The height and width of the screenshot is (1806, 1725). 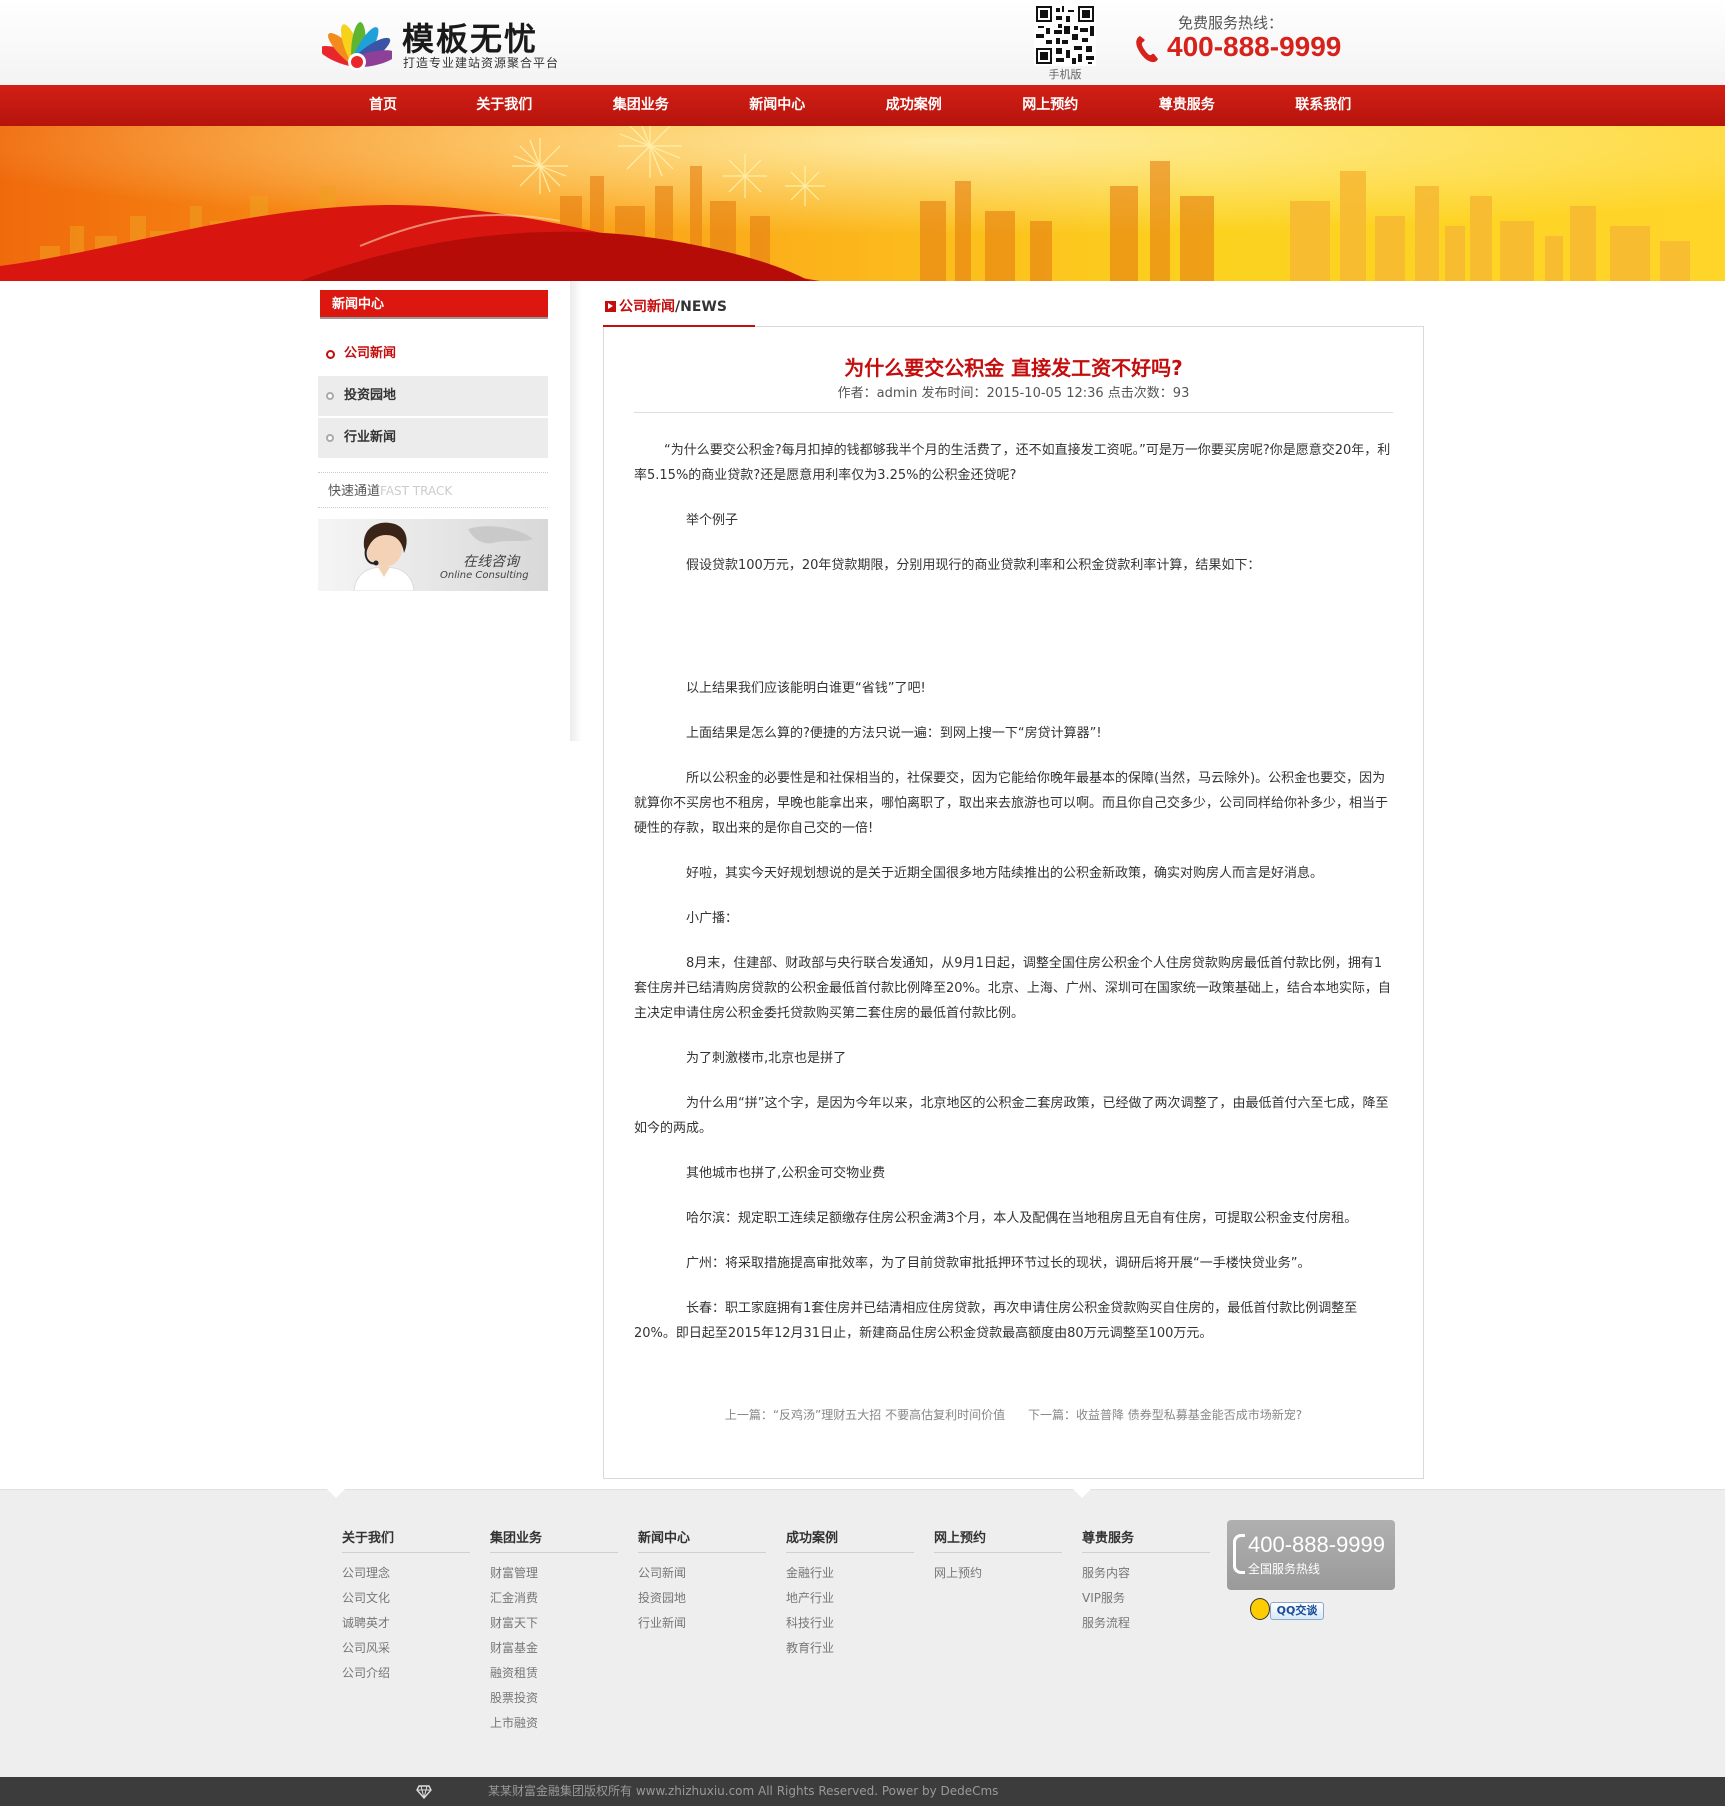 What do you see at coordinates (416, 491) in the screenshot?
I see `fast-track-en: FAST TRACK` at bounding box center [416, 491].